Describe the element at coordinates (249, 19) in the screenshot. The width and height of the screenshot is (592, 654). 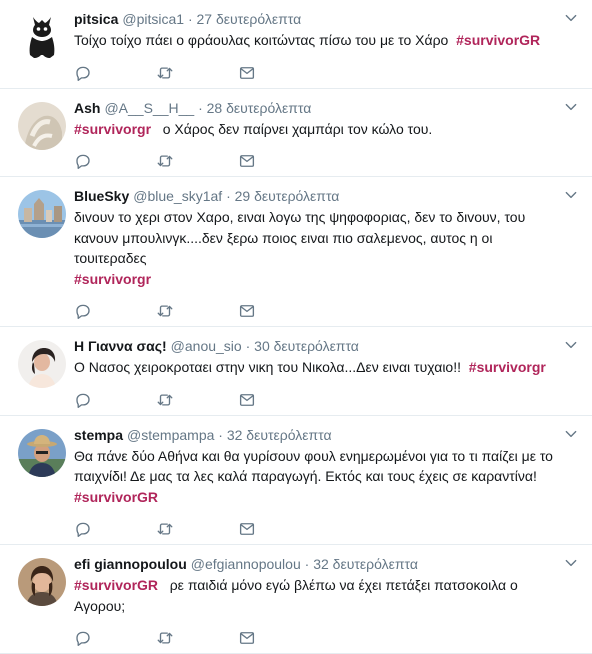
I see `tweet-timestamp: 27 δευτερόλεπτα` at that location.